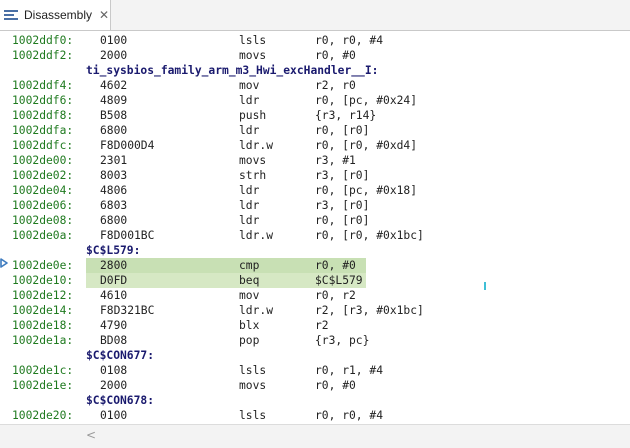 The image size is (630, 448). Describe the element at coordinates (4, 263) in the screenshot. I see `program-counter-arrow-icon` at that location.